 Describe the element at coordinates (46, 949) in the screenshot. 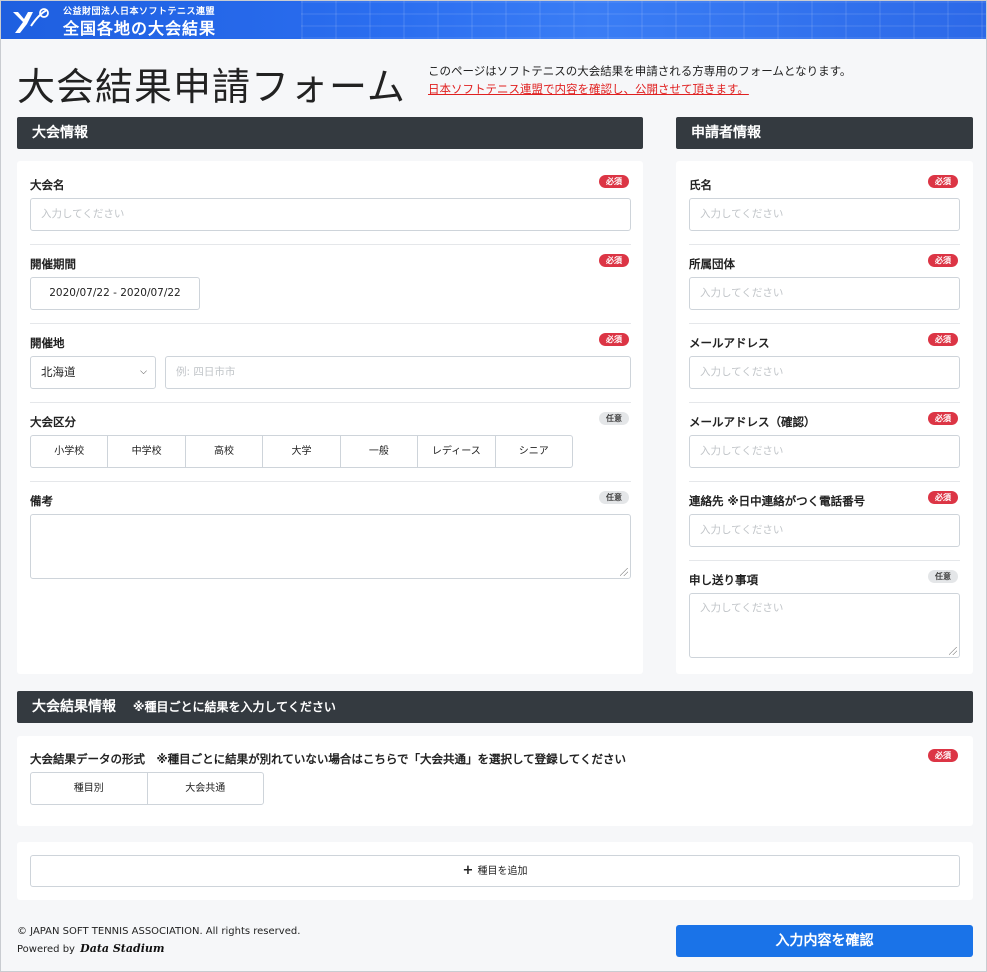

I see `powered-by-text: Powered by` at that location.